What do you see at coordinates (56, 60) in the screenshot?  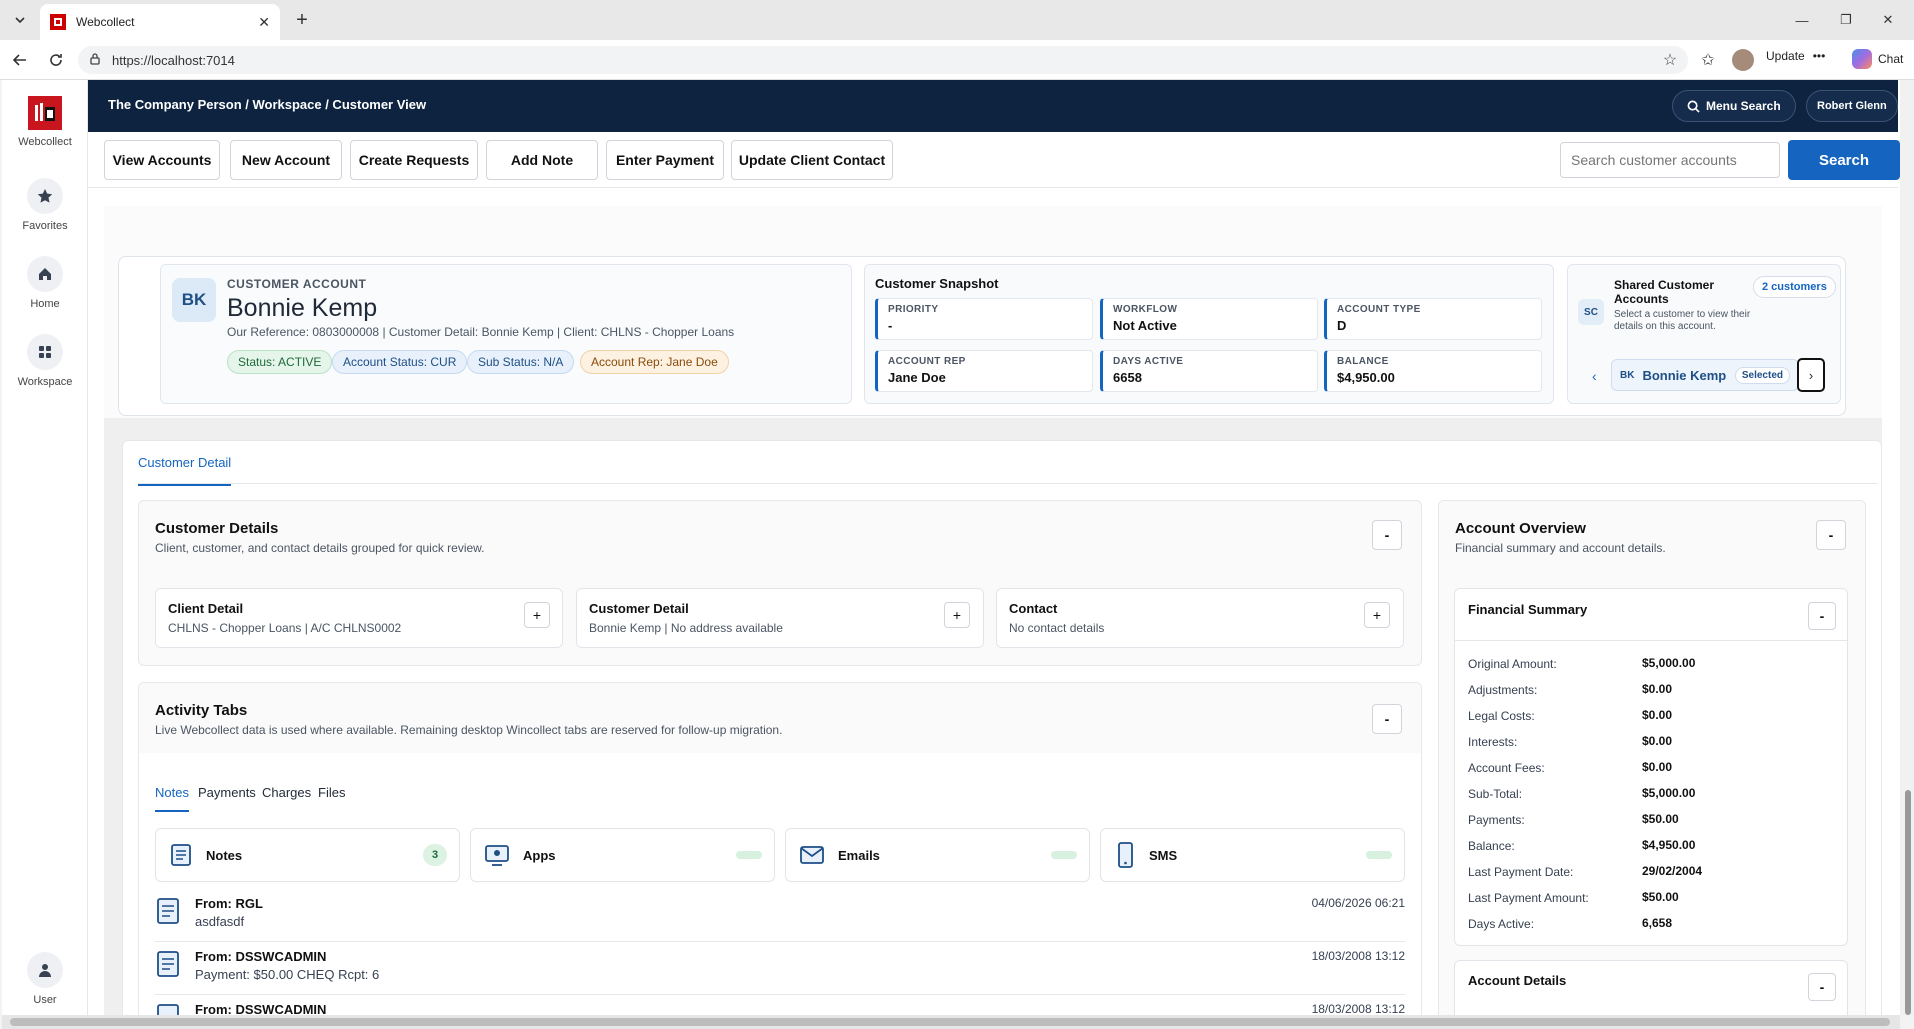 I see `reload-icon` at bounding box center [56, 60].